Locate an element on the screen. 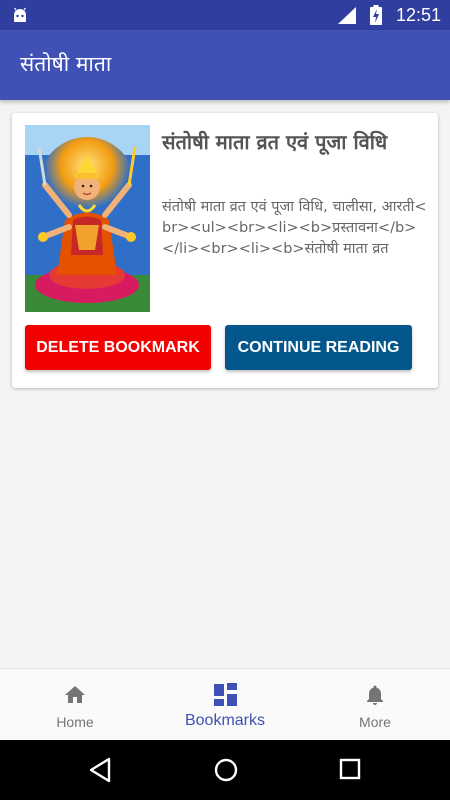  nav-label-more: More is located at coordinates (375, 722).